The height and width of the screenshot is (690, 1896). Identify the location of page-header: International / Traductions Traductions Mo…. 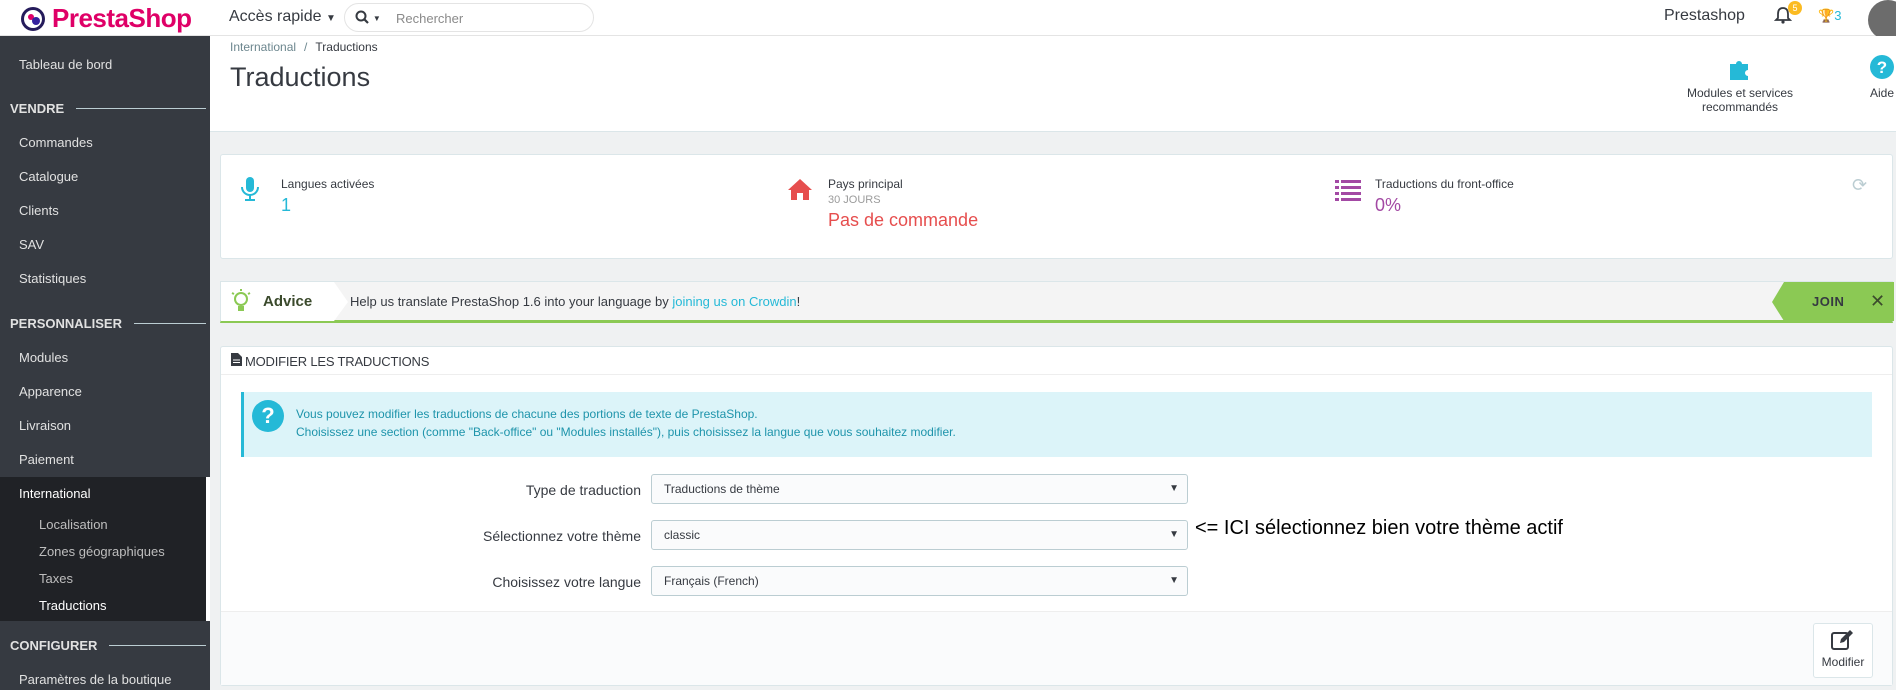
(1053, 84).